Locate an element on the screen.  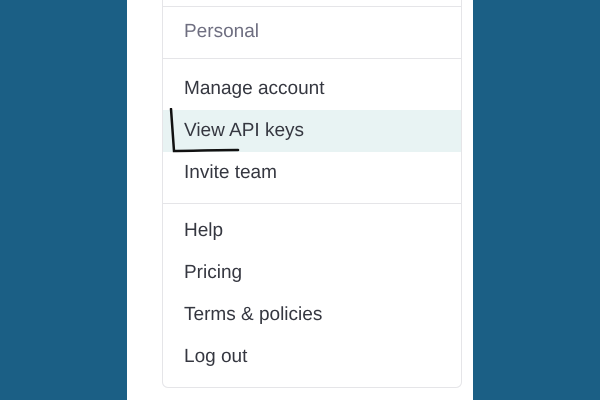
menu-item: View API keys is located at coordinates (312, 131).